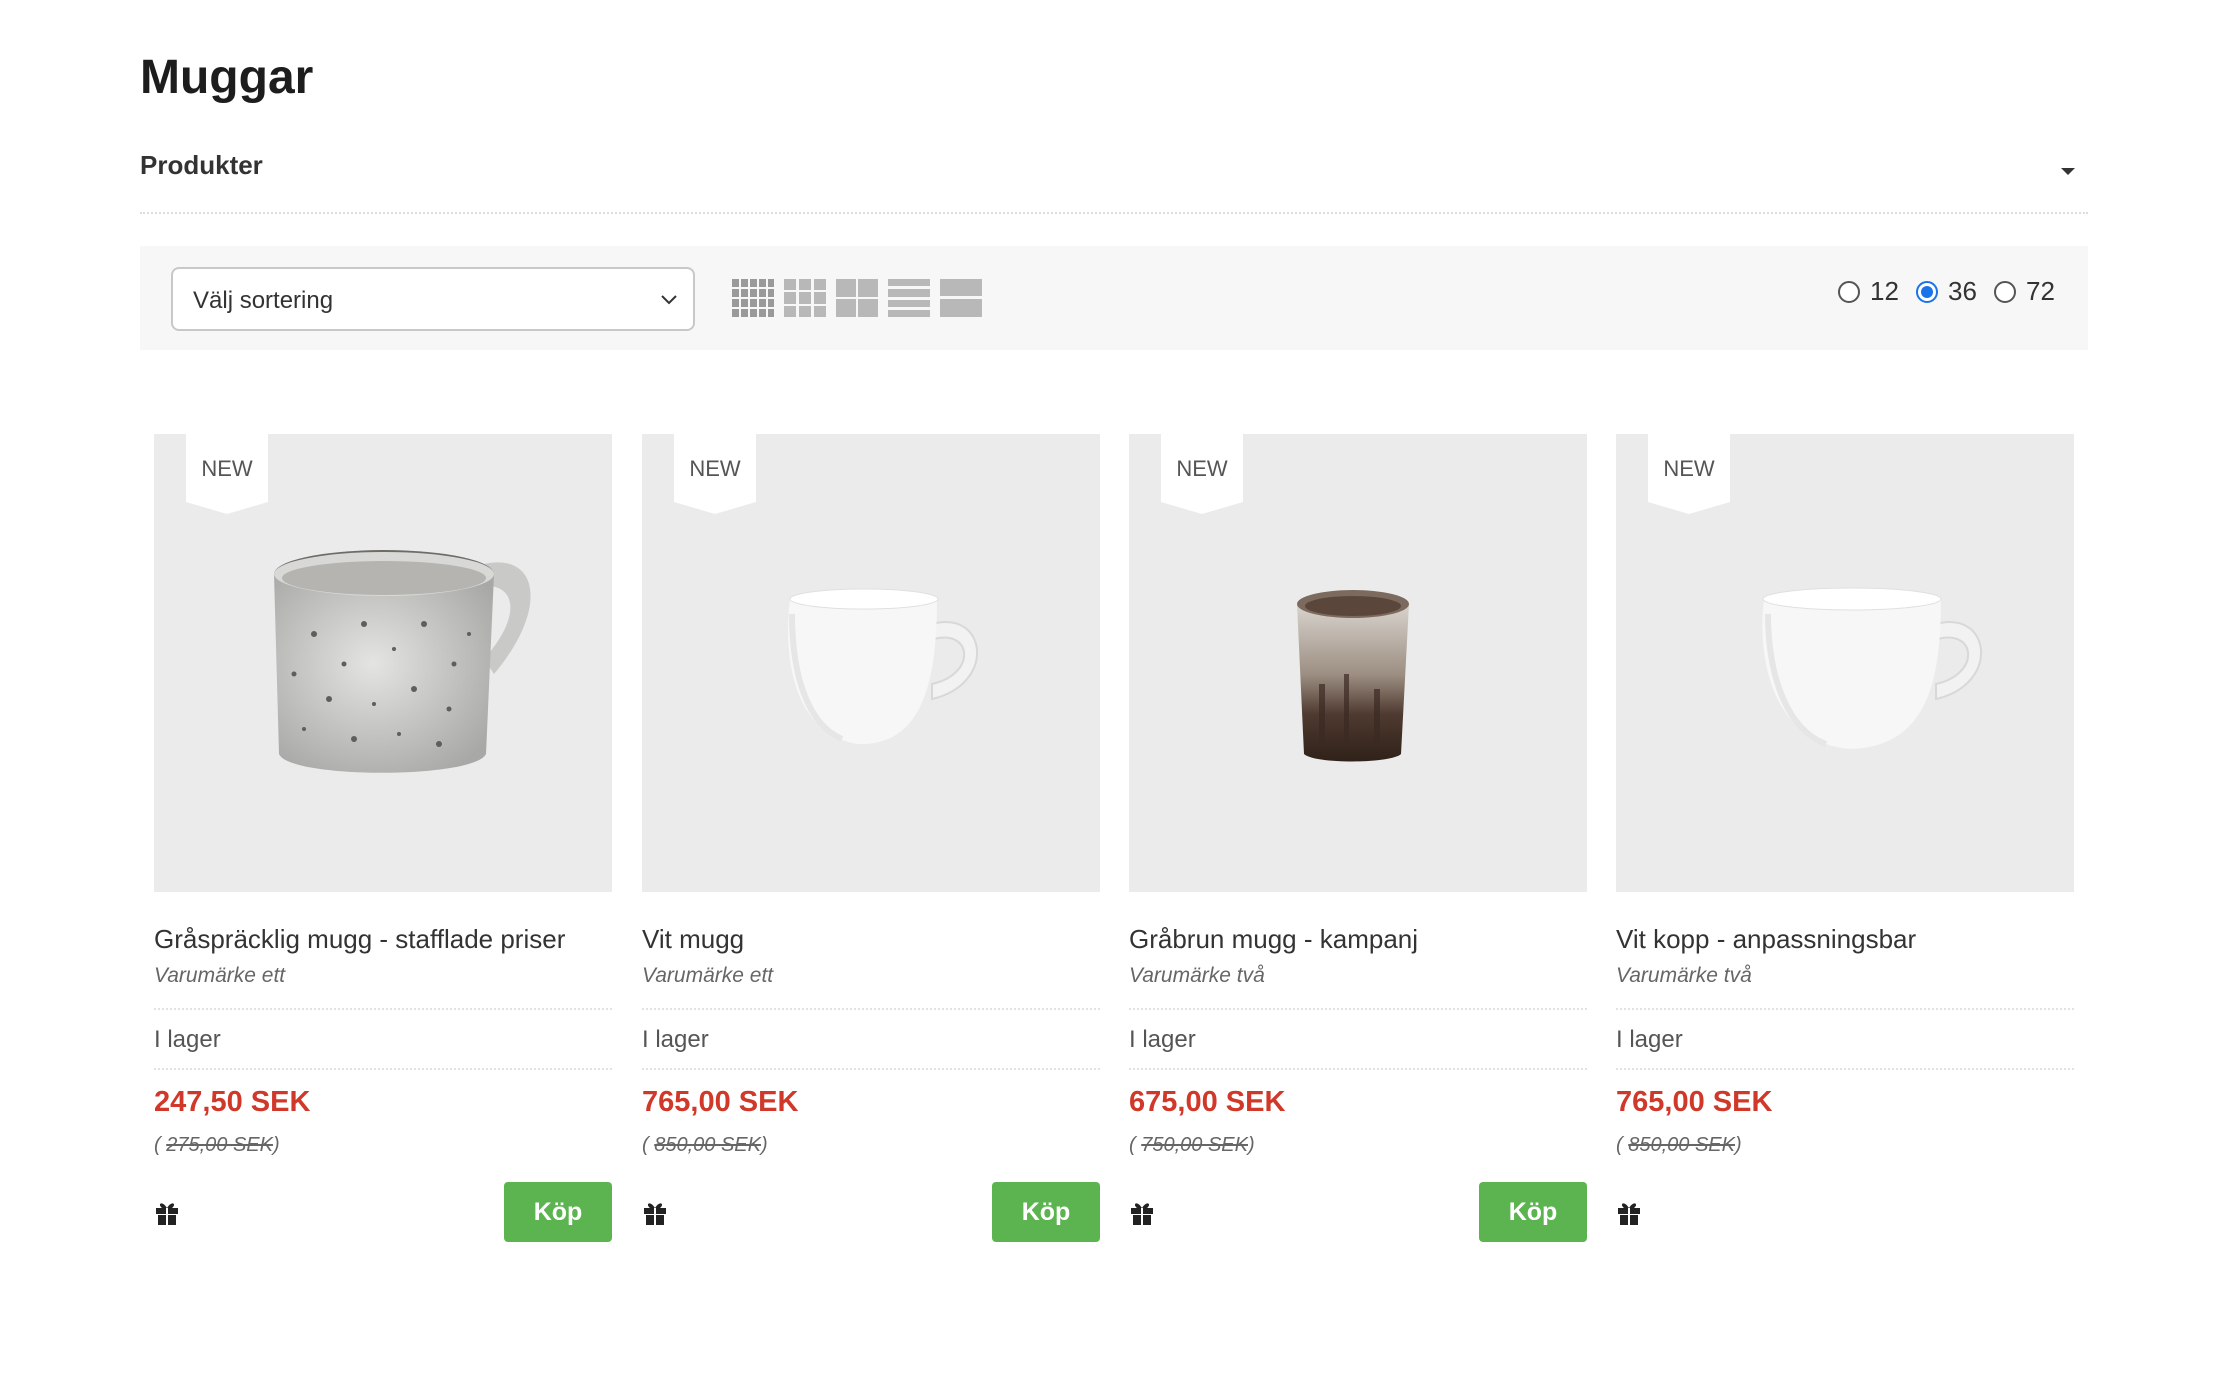 This screenshot has height=1400, width=2224. What do you see at coordinates (1884, 291) in the screenshot?
I see `per-page-label: 12` at bounding box center [1884, 291].